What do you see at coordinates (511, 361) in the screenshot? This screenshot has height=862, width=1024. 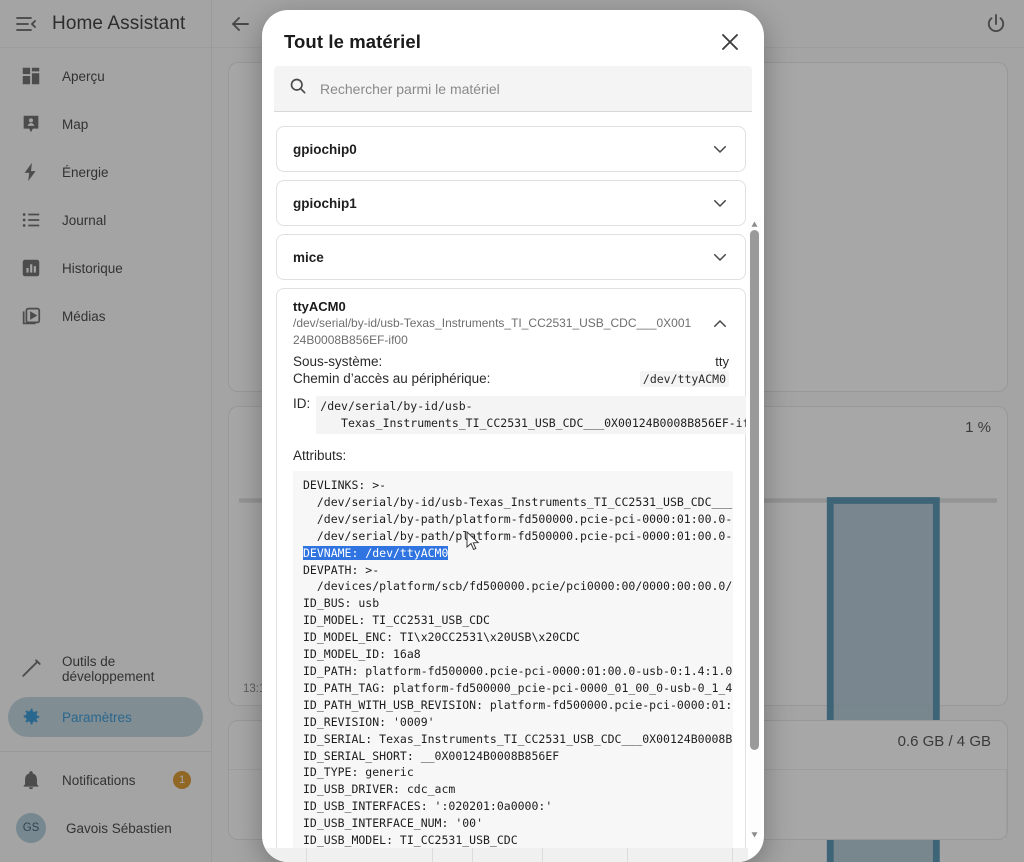 I see `detail-row-subsystem: Sous-système: tty` at bounding box center [511, 361].